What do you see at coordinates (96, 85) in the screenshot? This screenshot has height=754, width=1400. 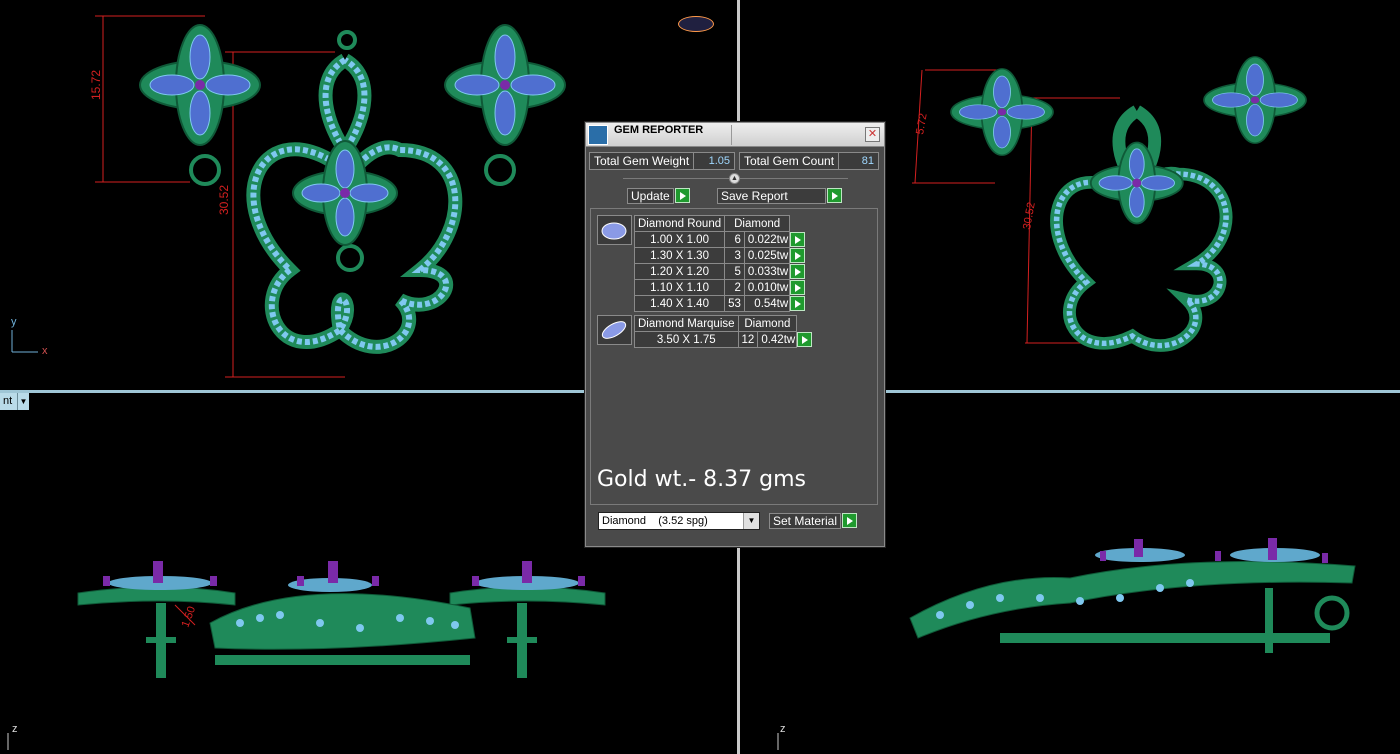 I see `dim-label-15: 15.72` at bounding box center [96, 85].